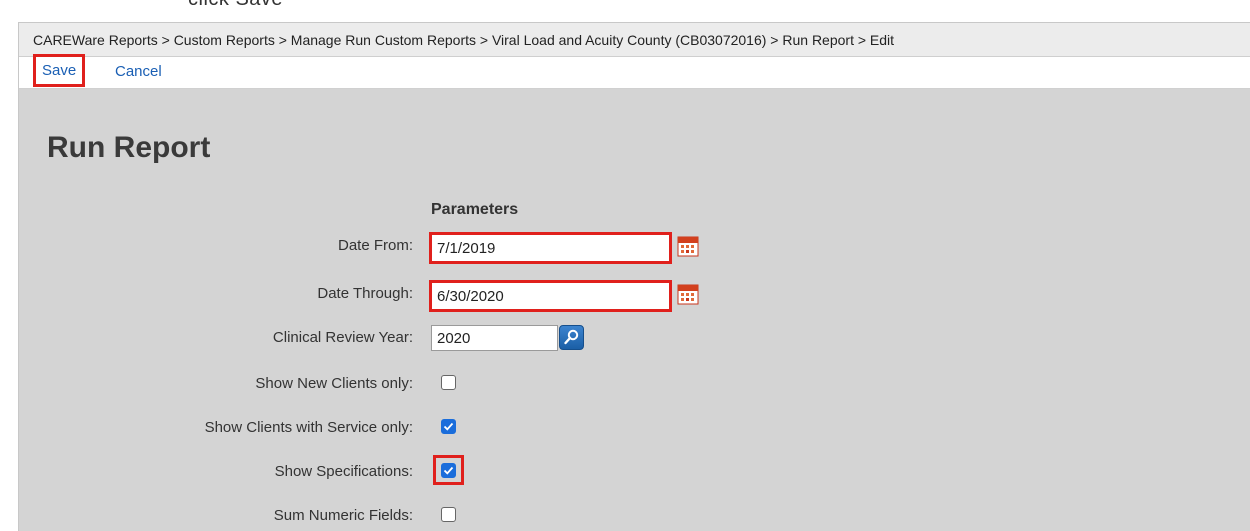 The width and height of the screenshot is (1250, 531). What do you see at coordinates (571, 337) in the screenshot?
I see `lookup-icon` at bounding box center [571, 337].